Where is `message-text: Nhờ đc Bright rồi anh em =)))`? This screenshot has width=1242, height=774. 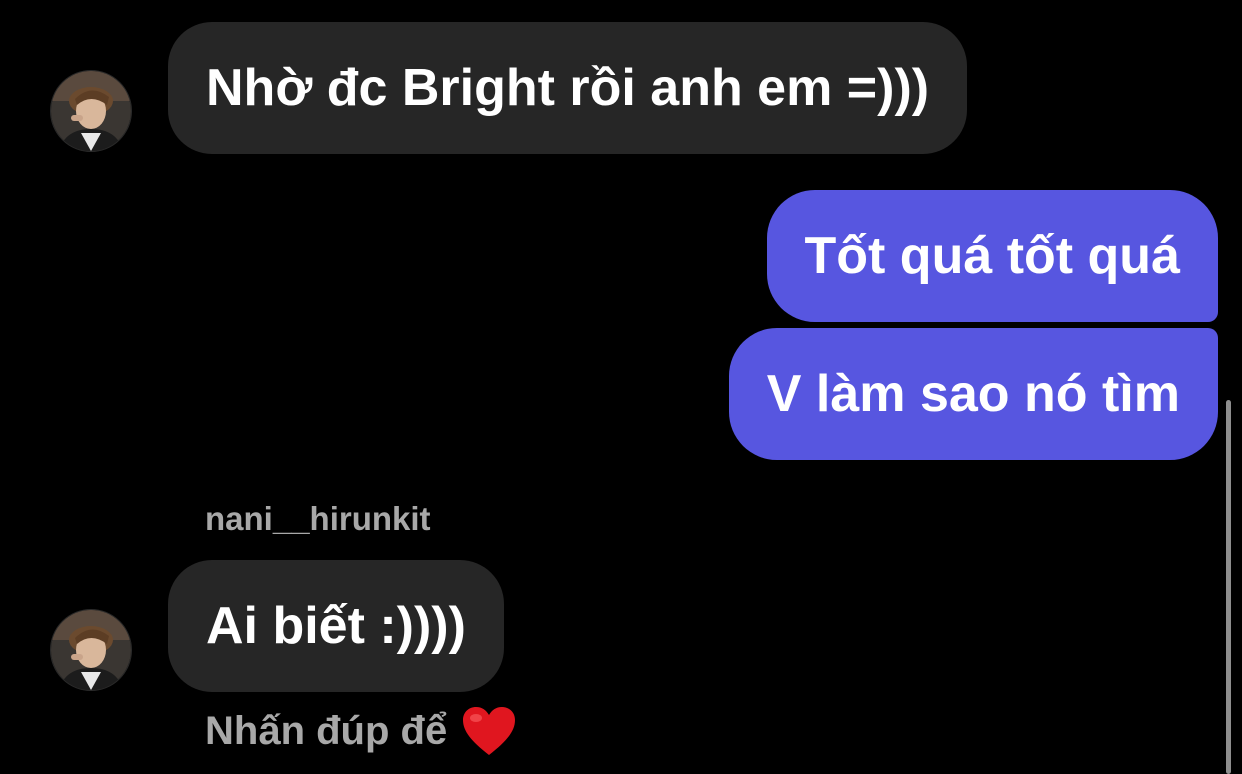 message-text: Nhờ đc Bright rồi anh em =))) is located at coordinates (568, 88).